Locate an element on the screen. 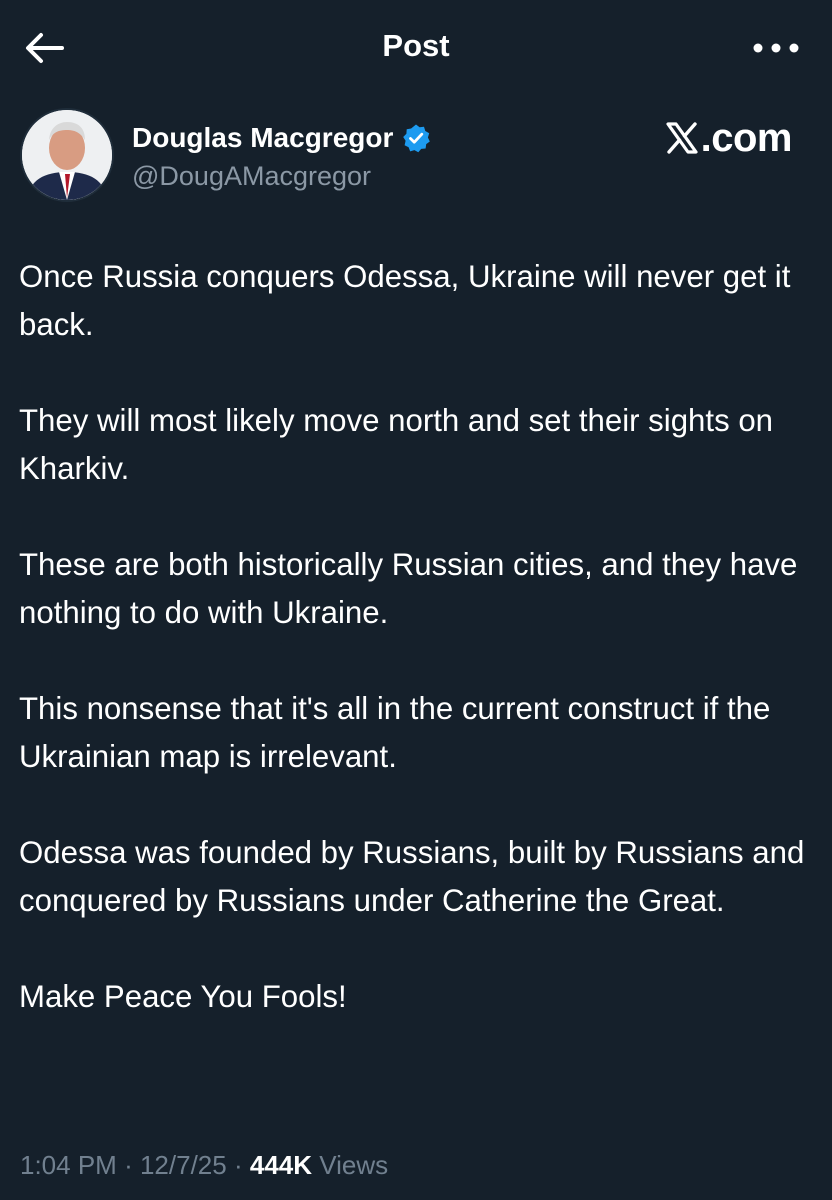 The image size is (832, 1200). author-header: Douglas Macgregor @DougAMacgregor .com is located at coordinates (416, 156).